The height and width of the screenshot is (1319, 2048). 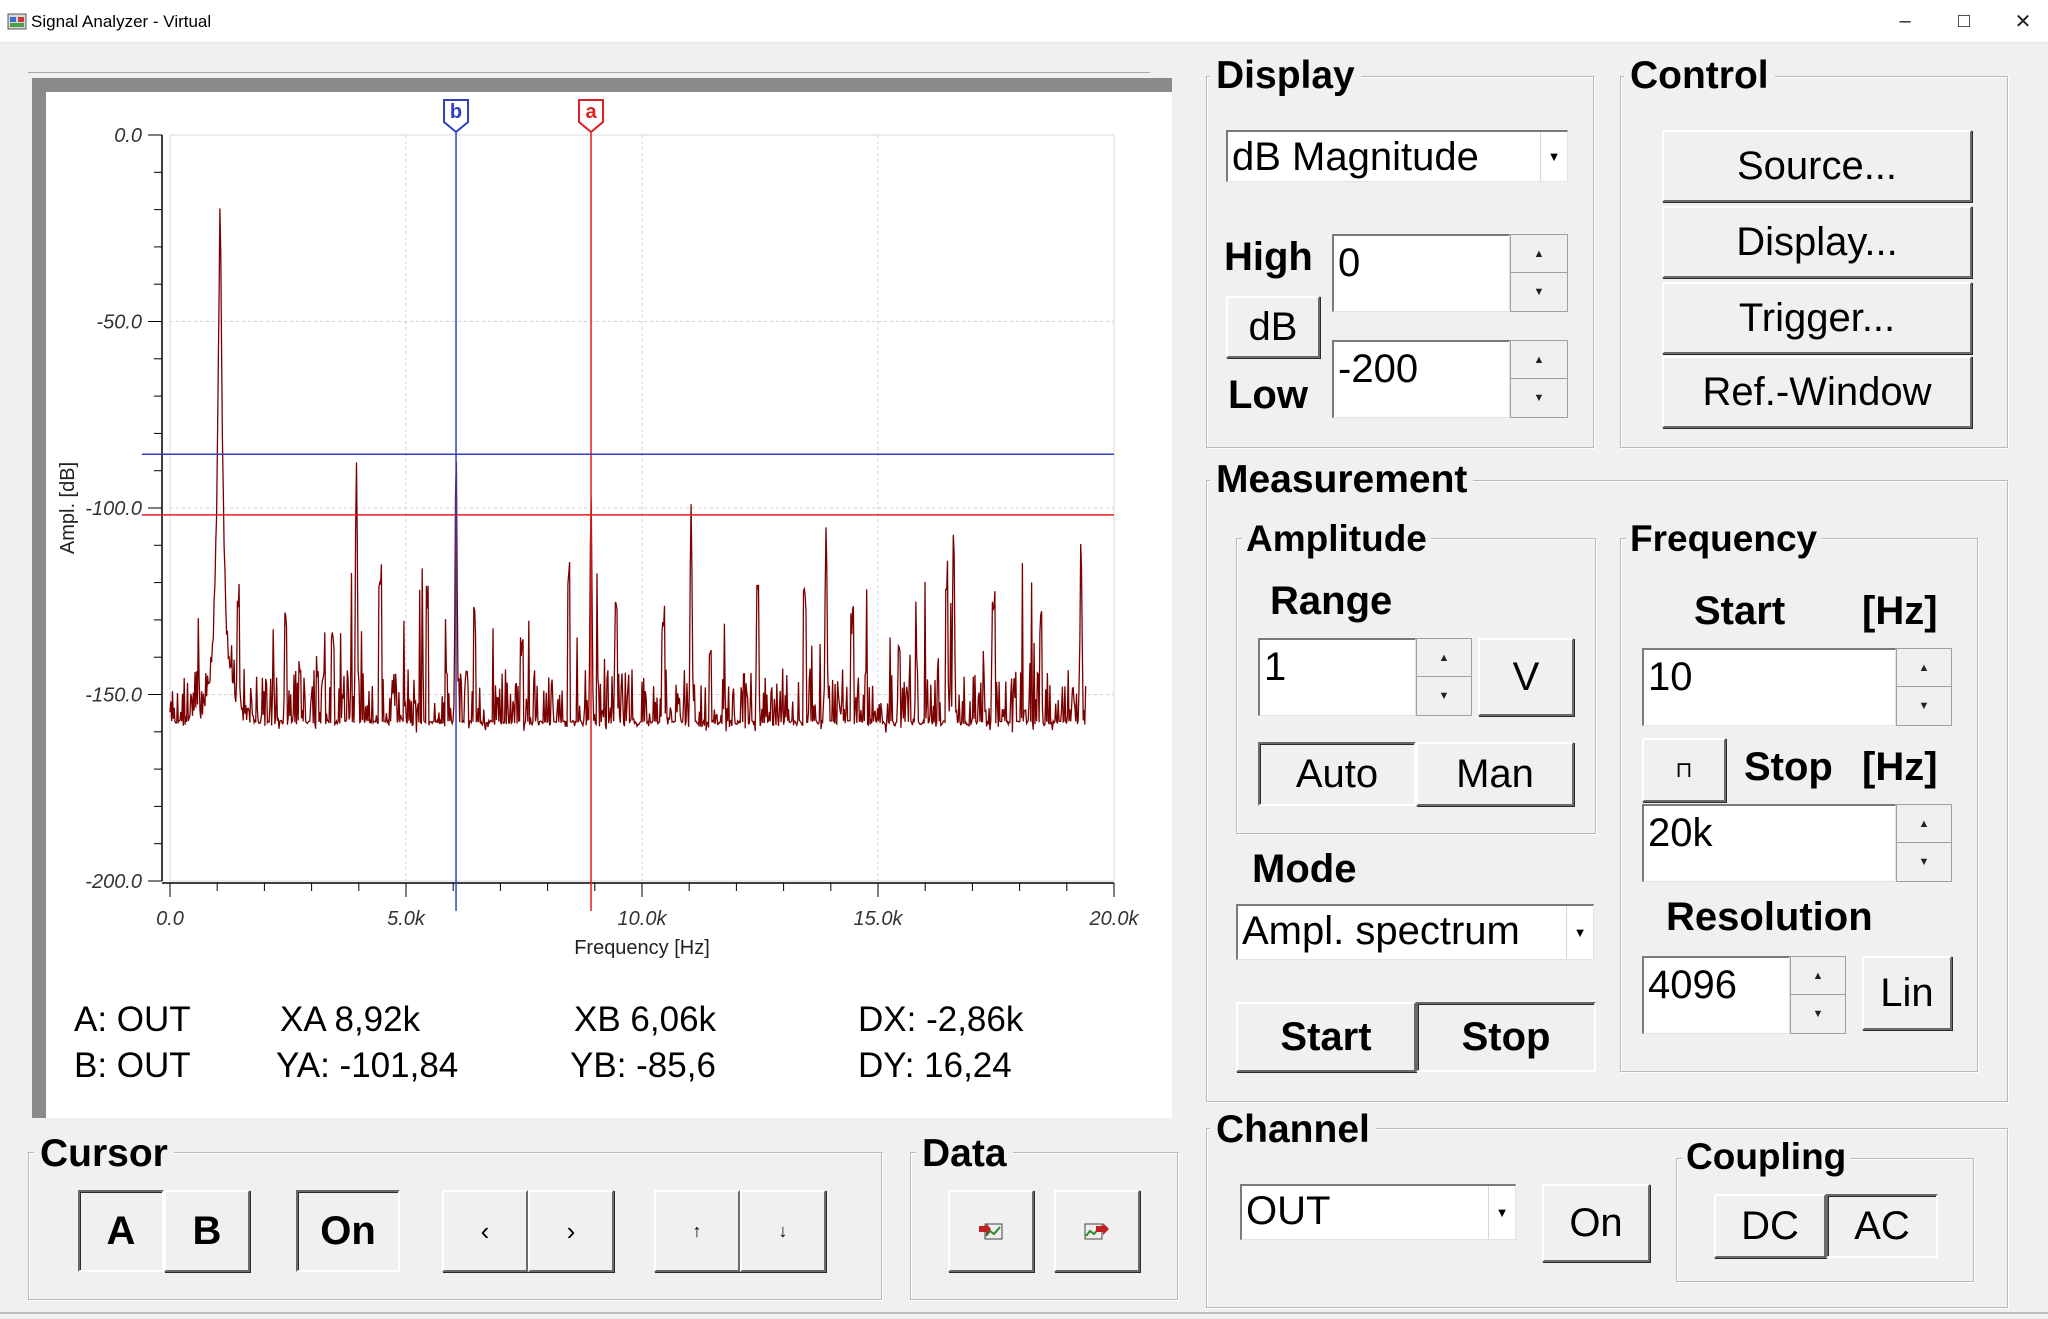 I want to click on cursor-b-flag-label: b, so click(x=456, y=112).